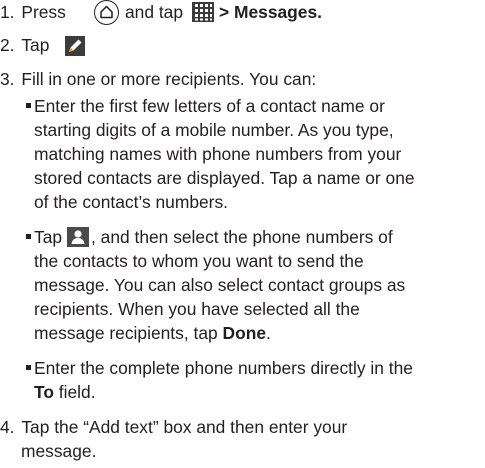  Describe the element at coordinates (59, 451) in the screenshot. I see `step-4-line: message.` at that location.